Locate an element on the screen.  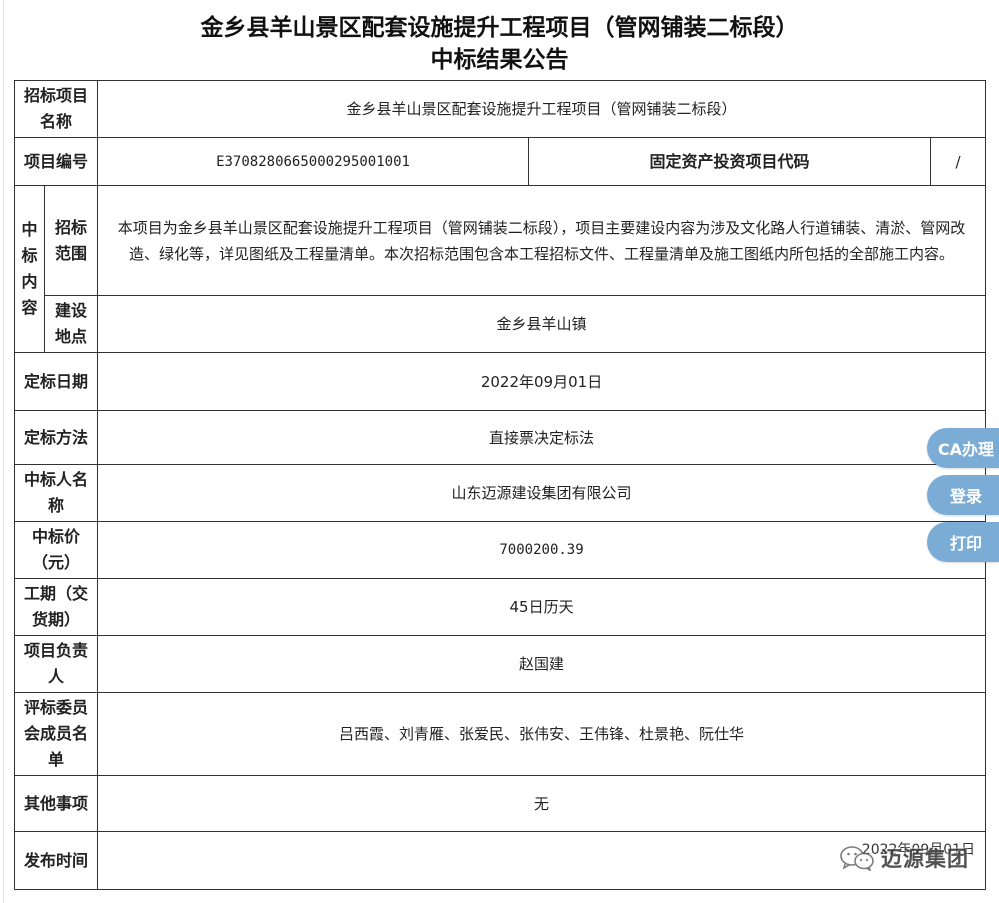
table-row: 建设地点 金乡县羊山镇 is located at coordinates (501, 324).